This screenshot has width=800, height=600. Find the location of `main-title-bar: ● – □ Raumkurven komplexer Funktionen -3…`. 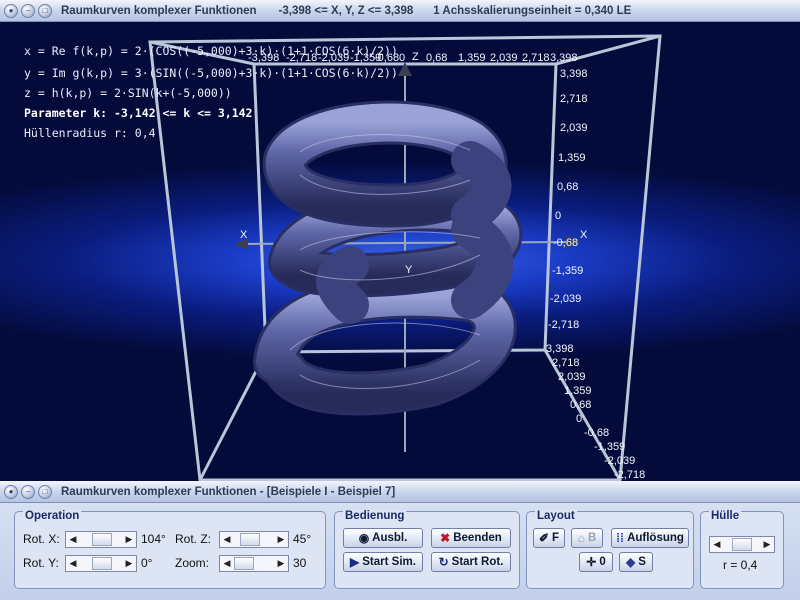

main-title-bar: ● – □ Raumkurven komplexer Funktionen -3… is located at coordinates (400, 11).